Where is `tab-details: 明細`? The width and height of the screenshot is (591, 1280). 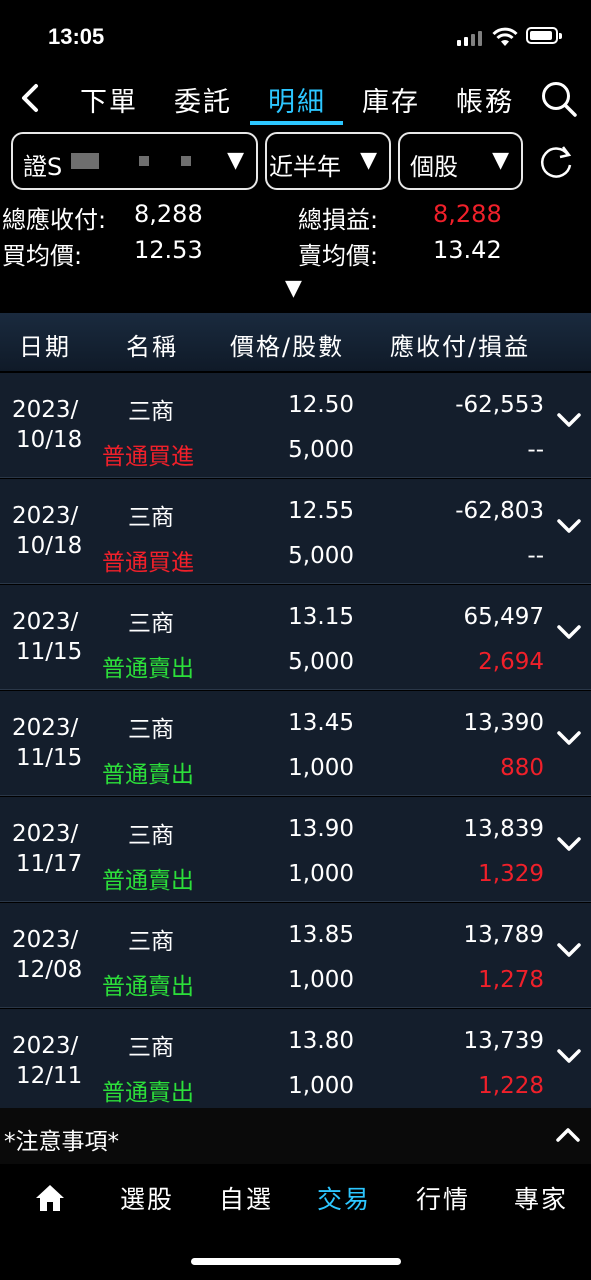 tab-details: 明細 is located at coordinates (297, 99).